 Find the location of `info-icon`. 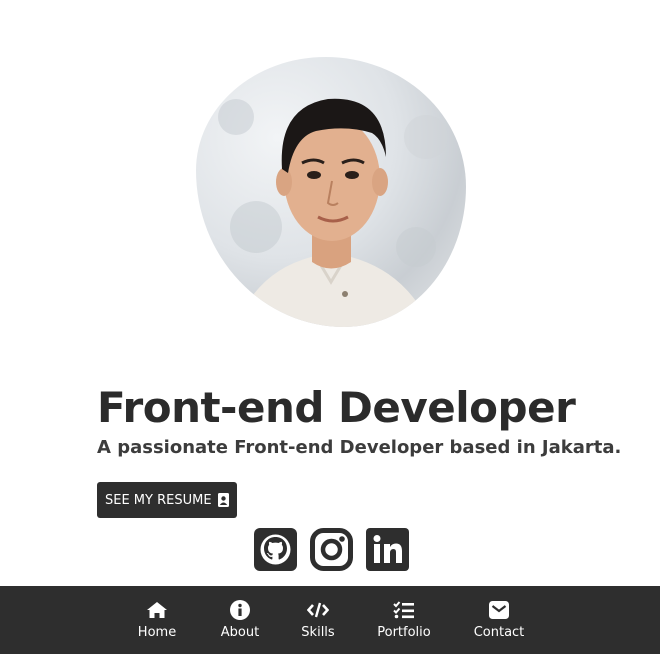

info-icon is located at coordinates (240, 610).